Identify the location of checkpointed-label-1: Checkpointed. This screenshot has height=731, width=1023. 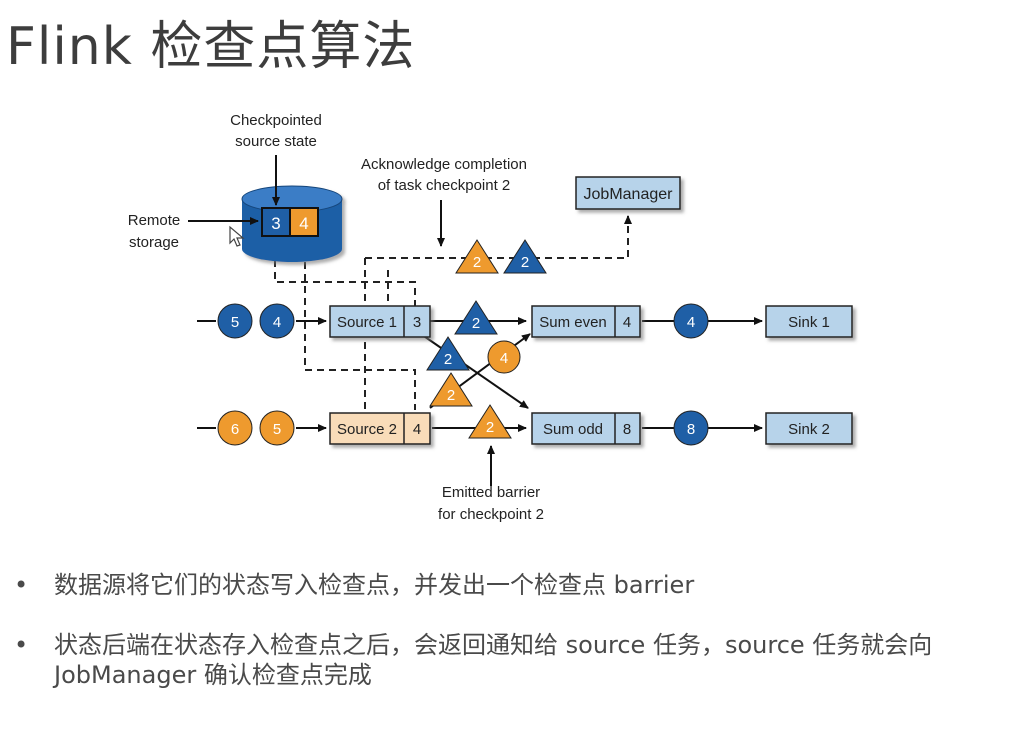
(276, 120).